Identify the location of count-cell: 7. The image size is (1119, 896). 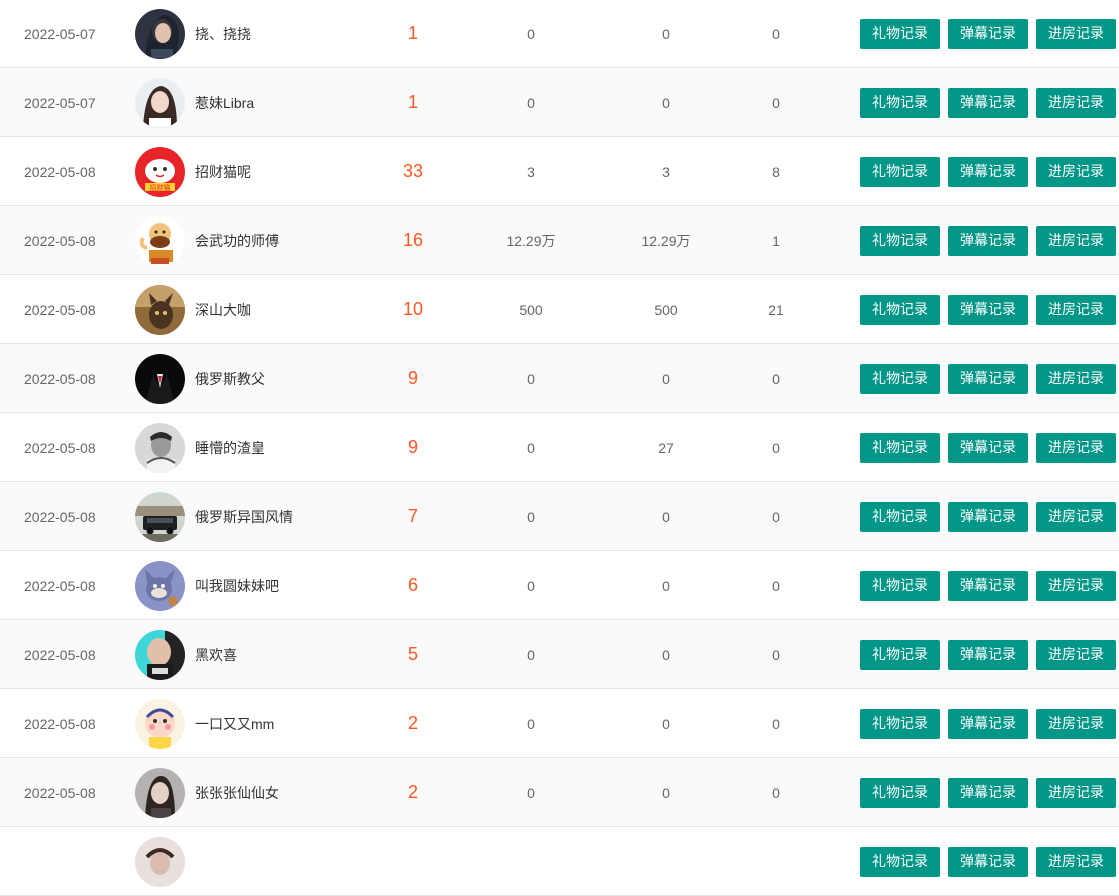
(412, 516).